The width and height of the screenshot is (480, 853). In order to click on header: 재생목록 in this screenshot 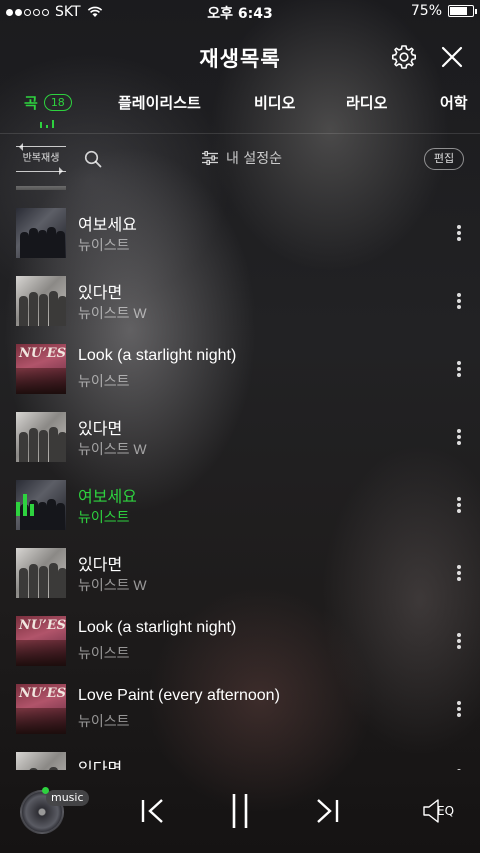, I will do `click(240, 58)`.